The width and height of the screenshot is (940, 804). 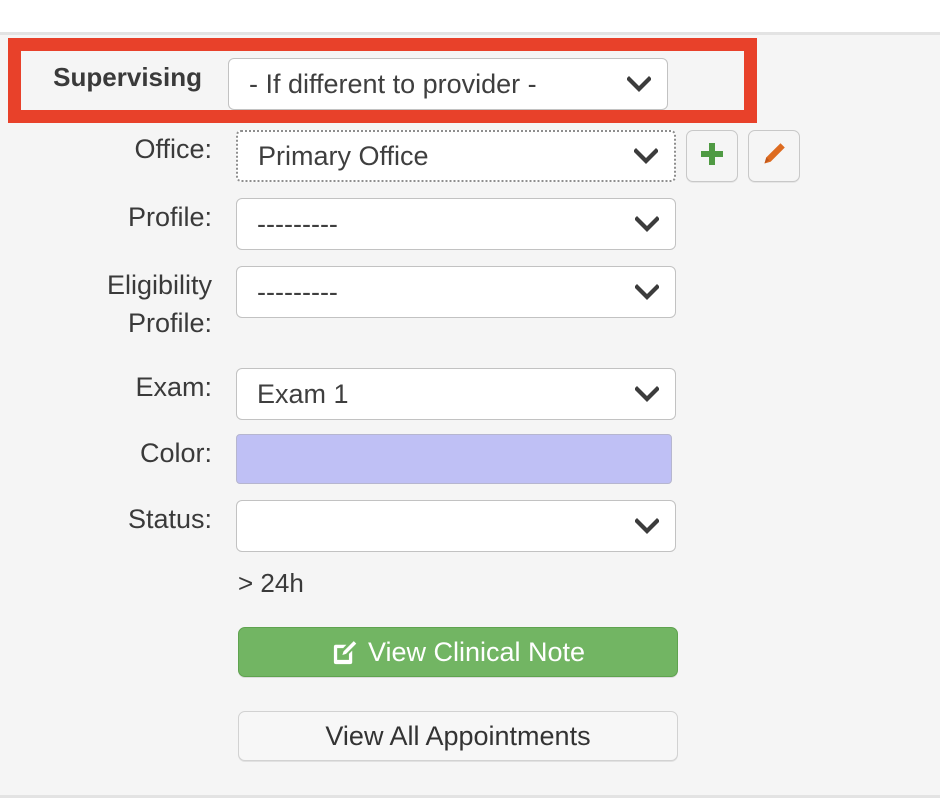 What do you see at coordinates (344, 652) in the screenshot?
I see `pencil-square-icon` at bounding box center [344, 652].